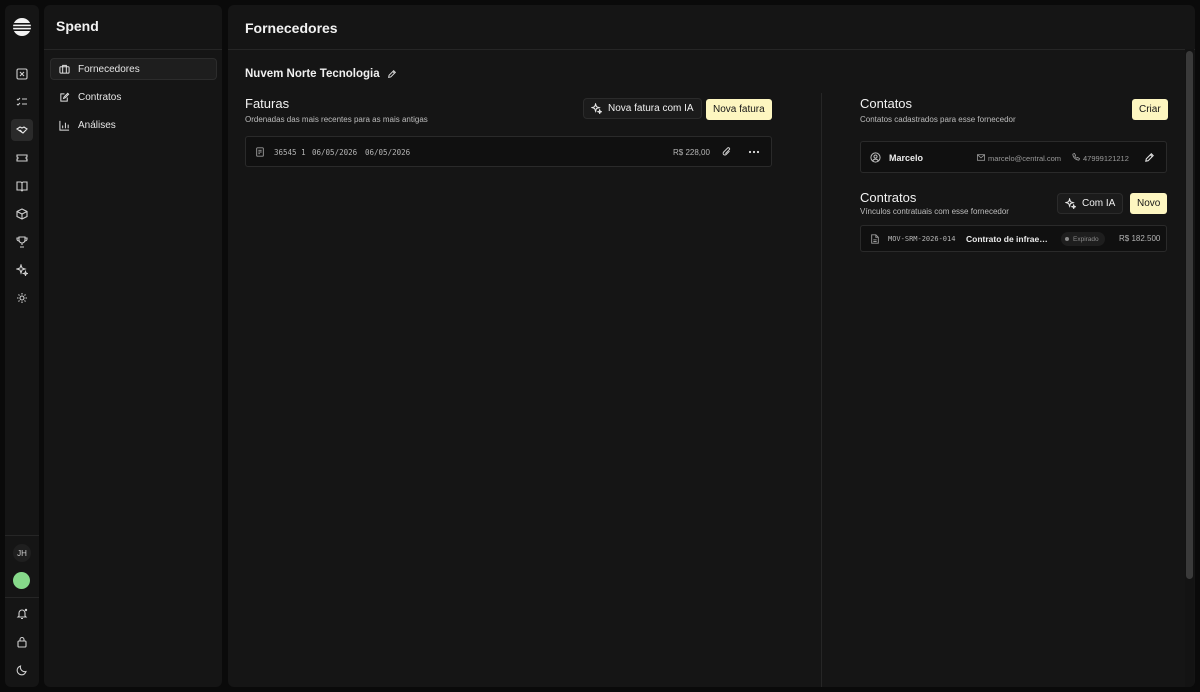  I want to click on invoice-due-date: 06/05/2026, so click(388, 152).